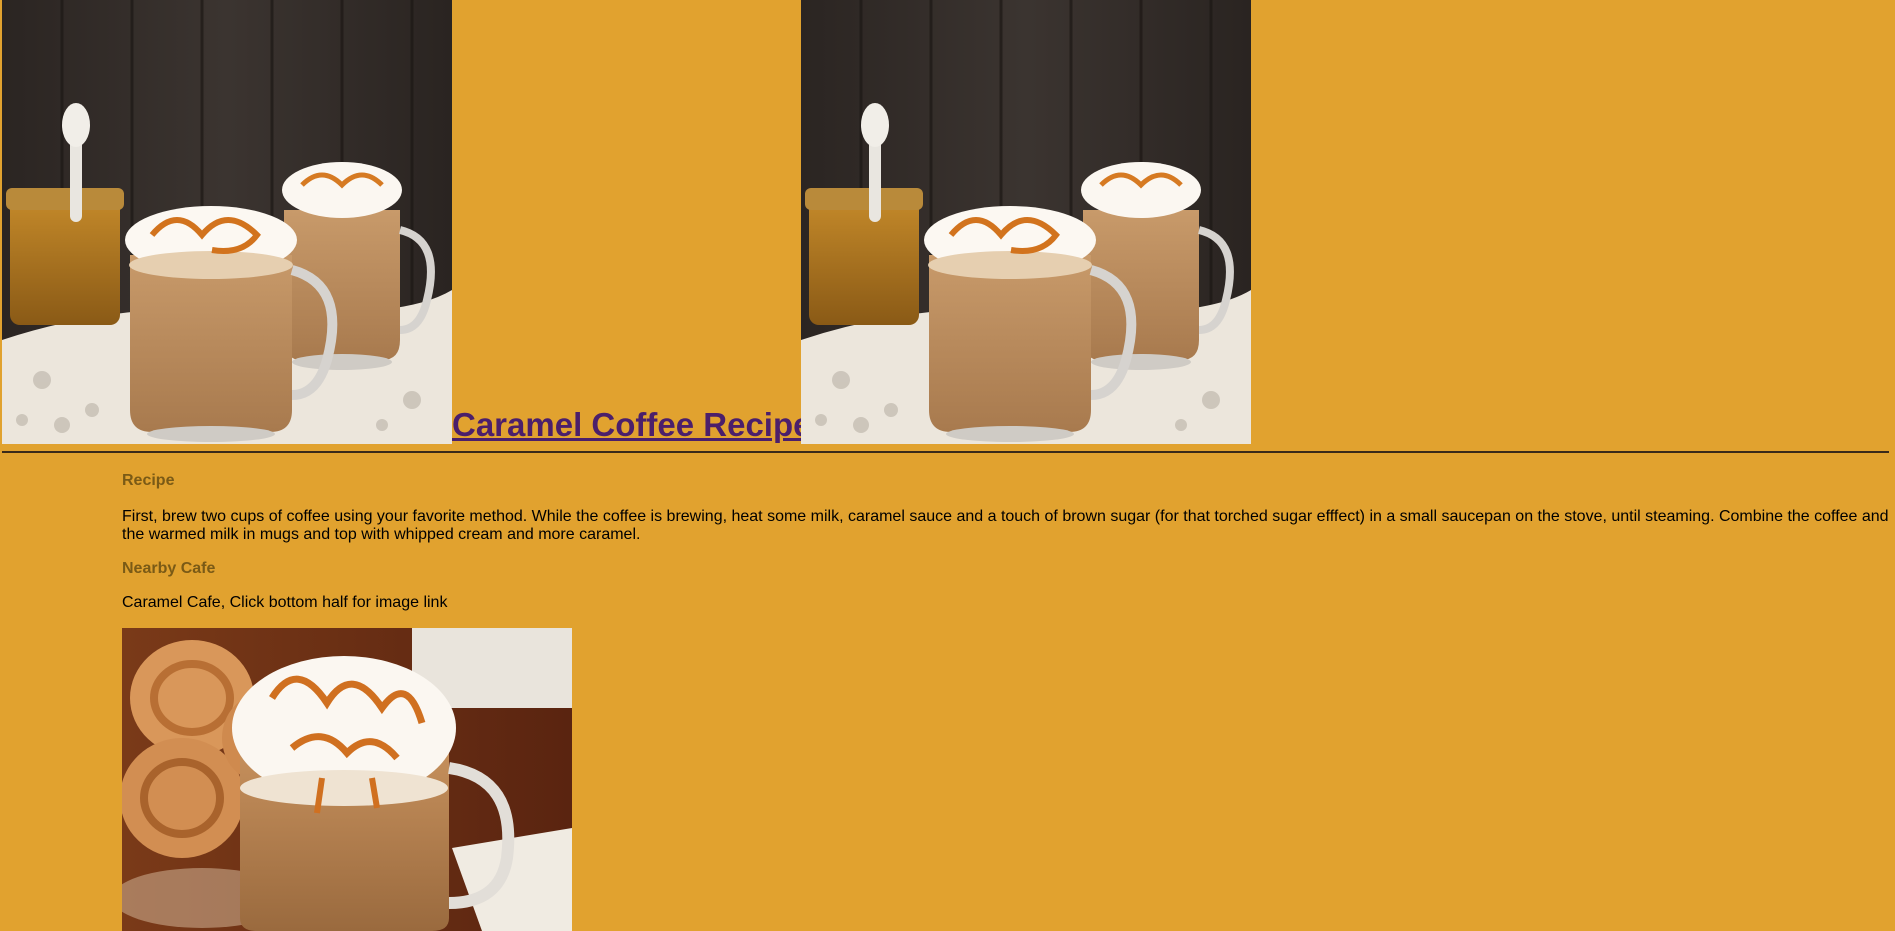  What do you see at coordinates (148, 480) in the screenshot?
I see `recipe-heading: Recipe` at bounding box center [148, 480].